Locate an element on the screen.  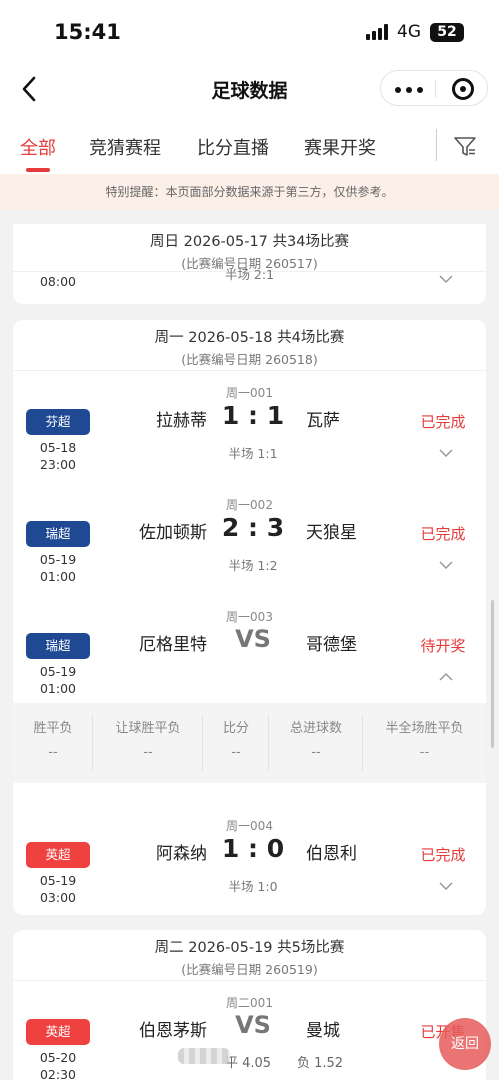
home-team: 伯恩茅斯 is located at coordinates (173, 1031).